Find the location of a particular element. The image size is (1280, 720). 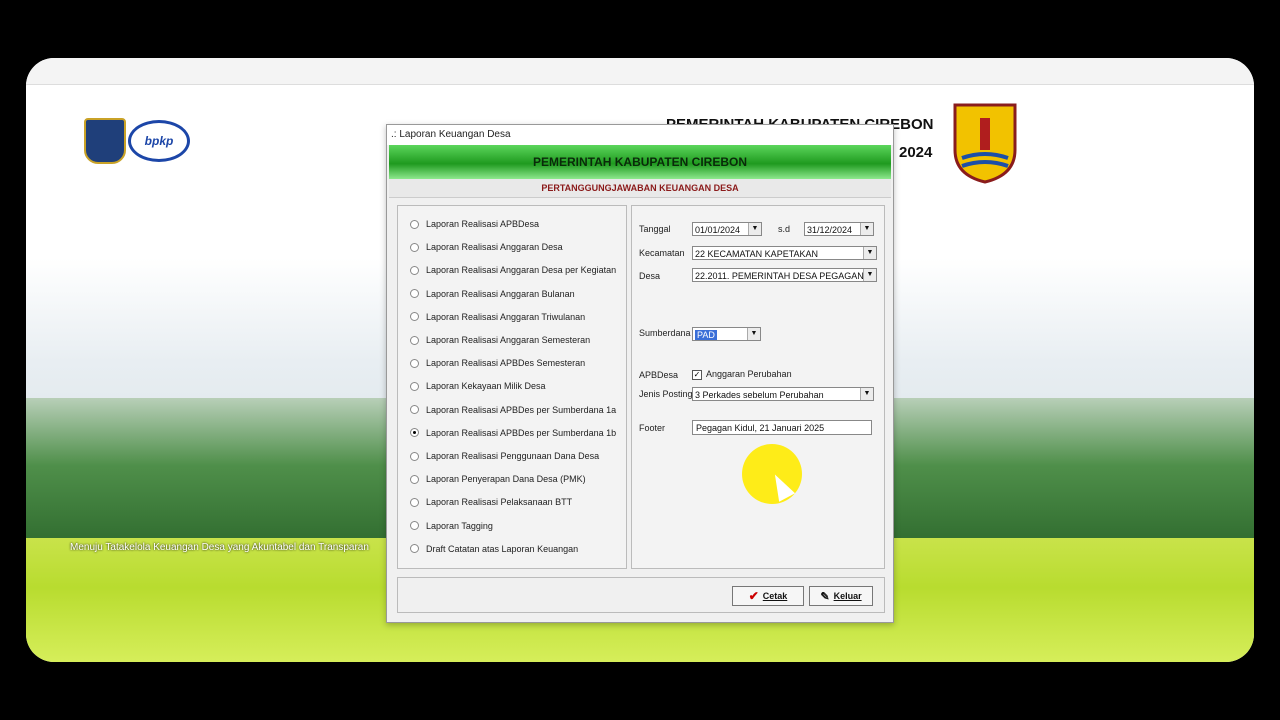

report-option-label: Laporan Realisasi Pelaksanaan BTT is located at coordinates (499, 502).